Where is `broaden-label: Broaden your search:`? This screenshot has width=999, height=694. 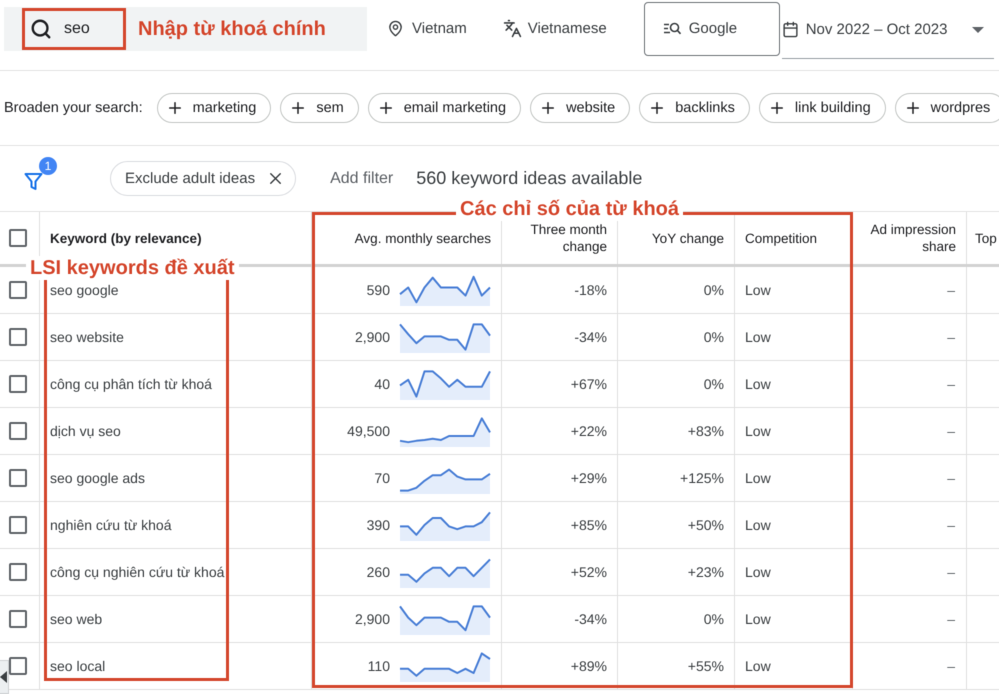
broaden-label: Broaden your search: is located at coordinates (73, 108).